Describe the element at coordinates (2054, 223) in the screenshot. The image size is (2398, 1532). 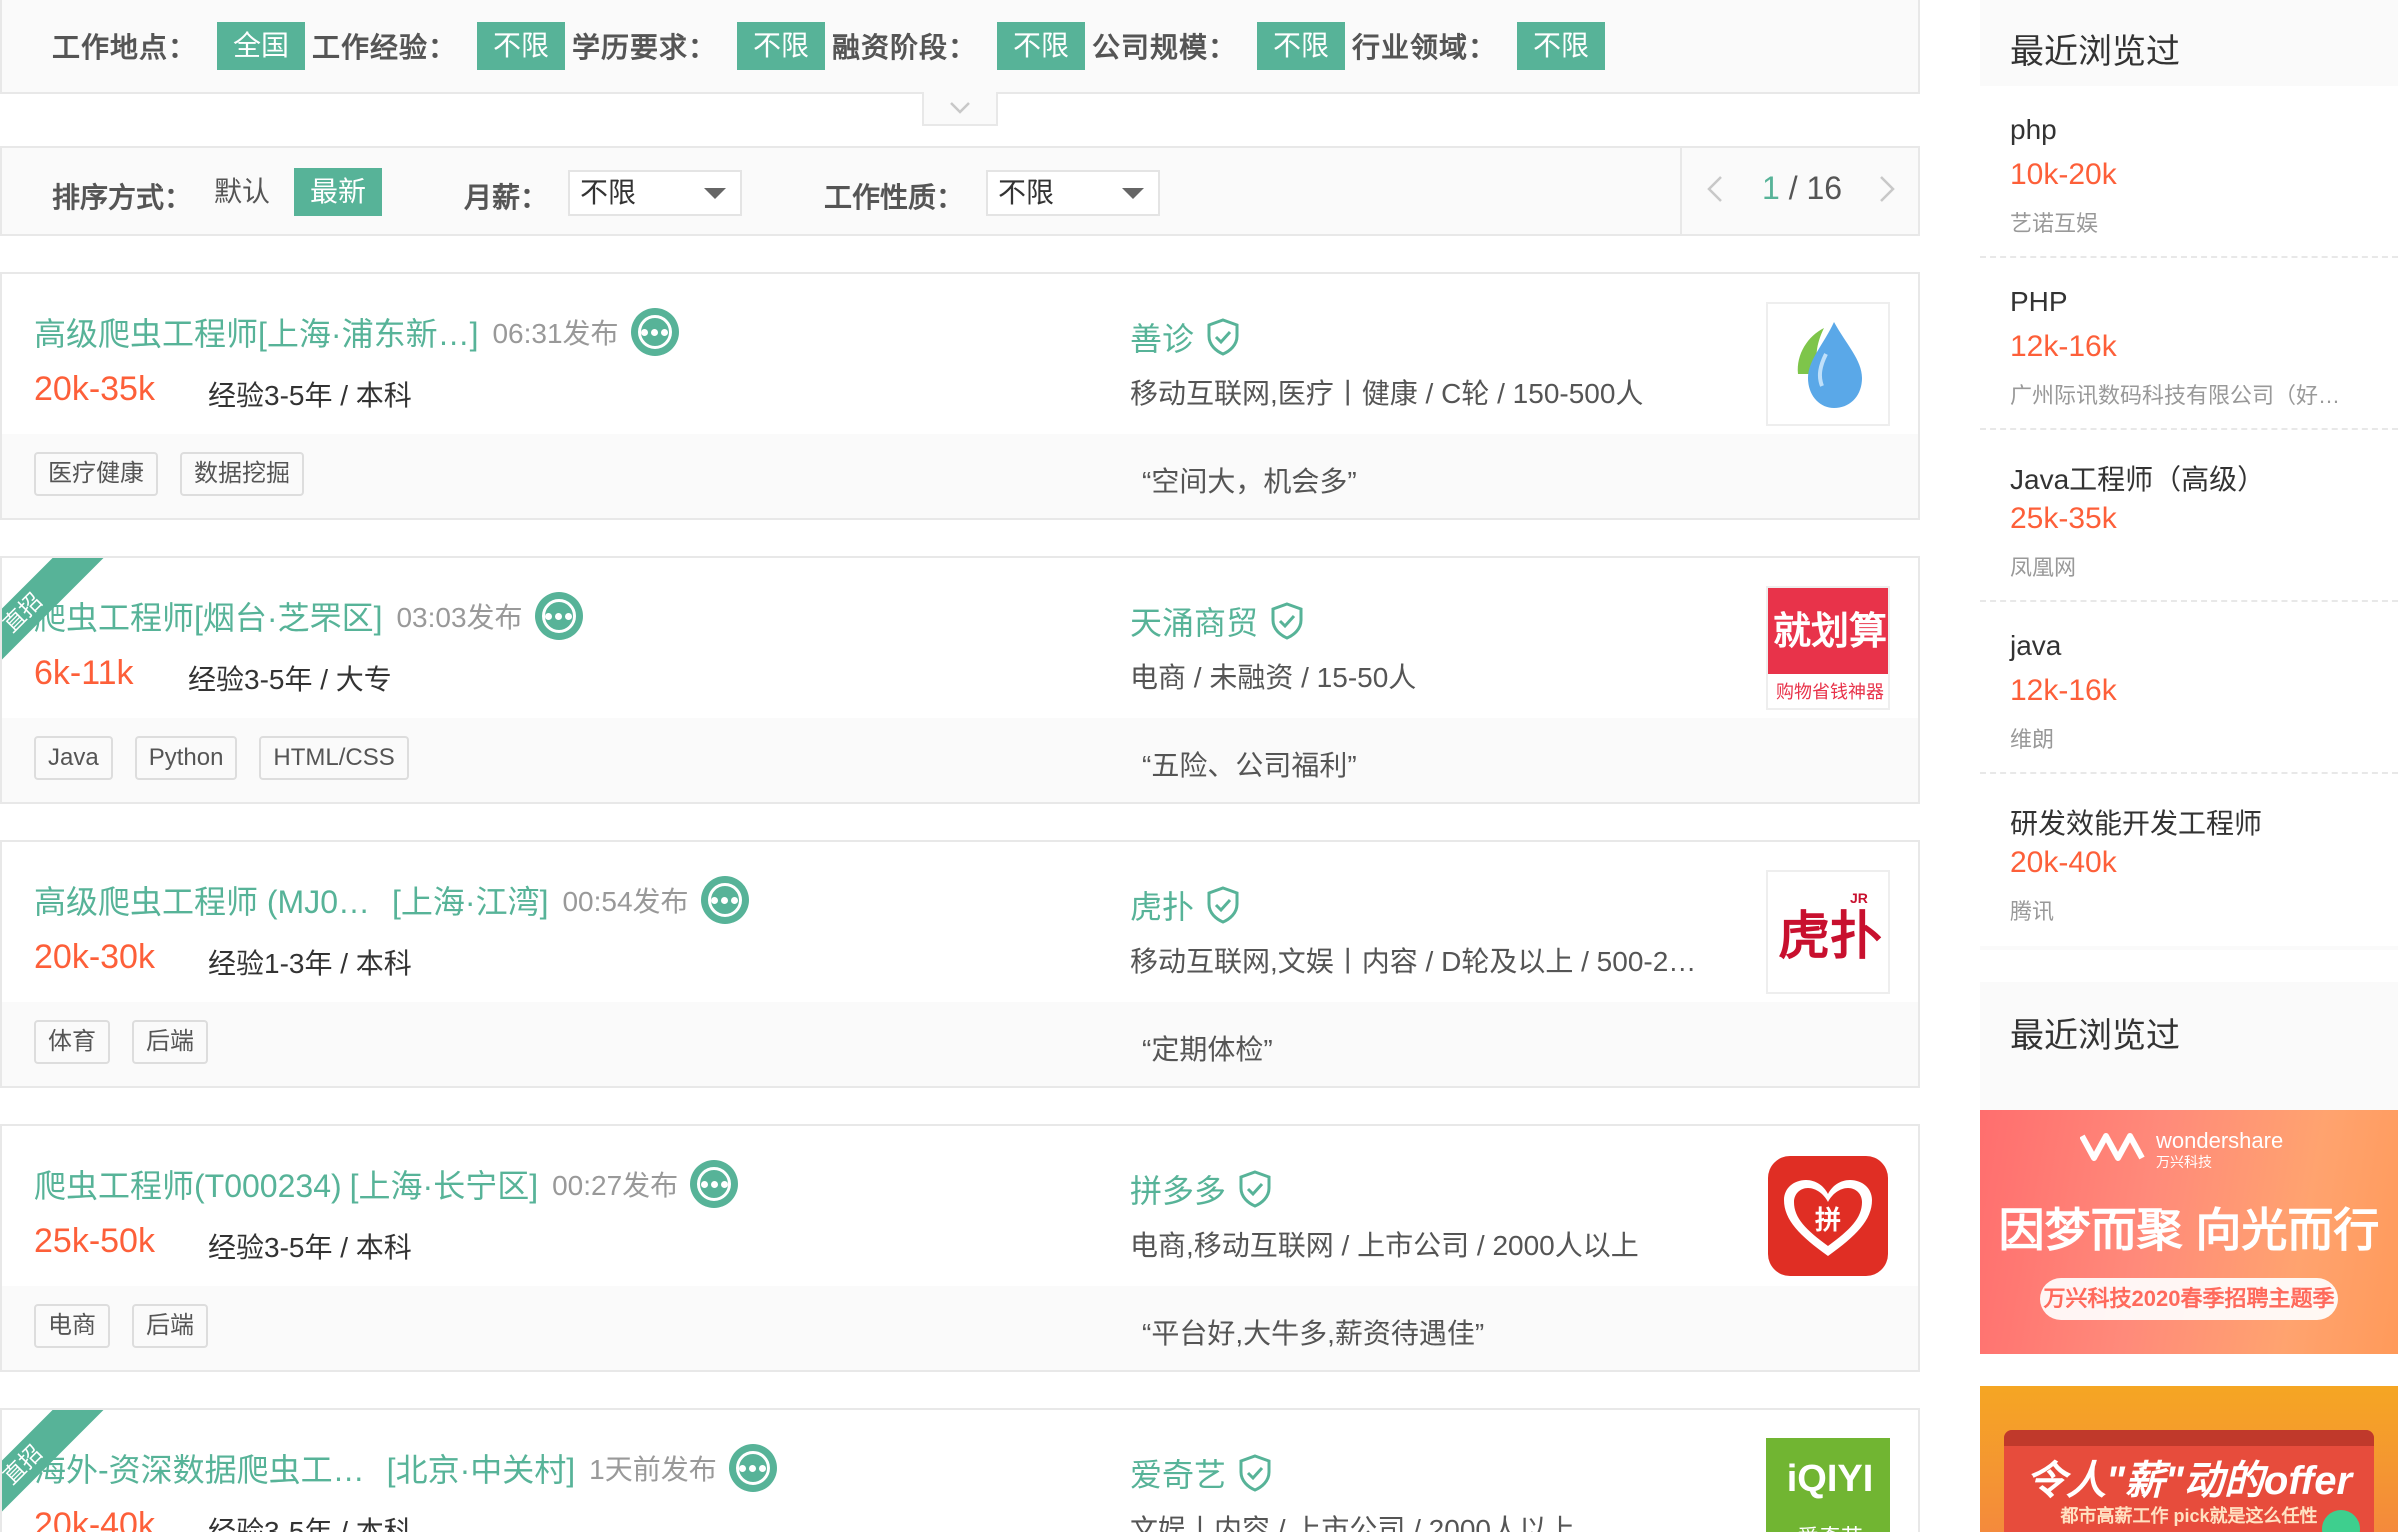
I see `recent-job-company: 艺诺互娱` at that location.